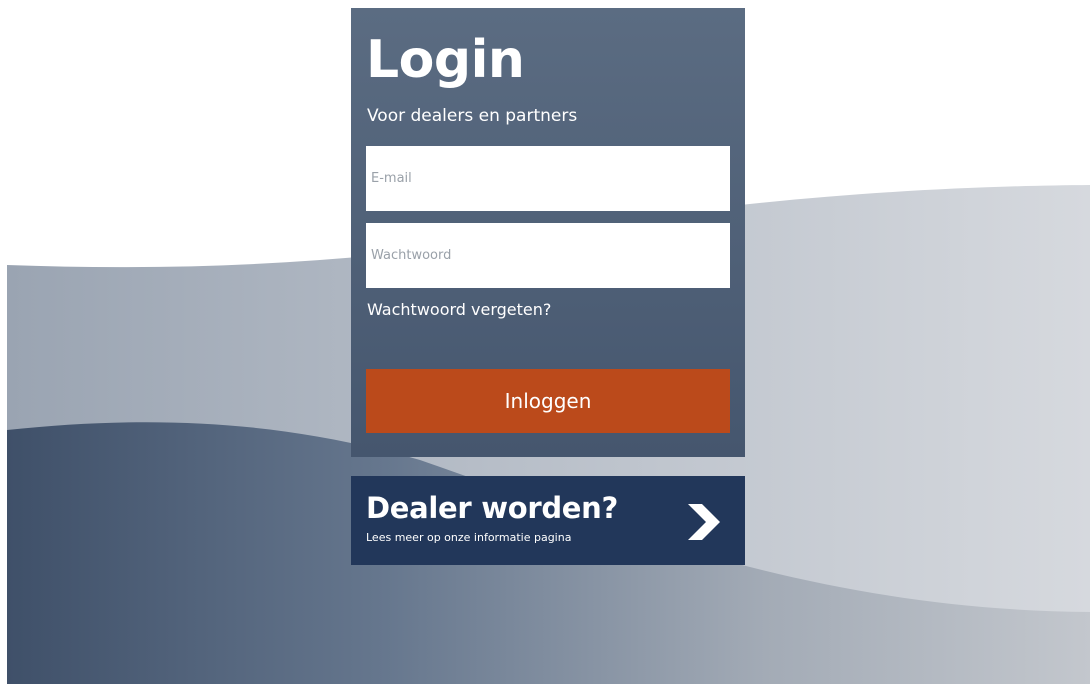  What do you see at coordinates (548, 401) in the screenshot?
I see `login-button: Inloggen` at bounding box center [548, 401].